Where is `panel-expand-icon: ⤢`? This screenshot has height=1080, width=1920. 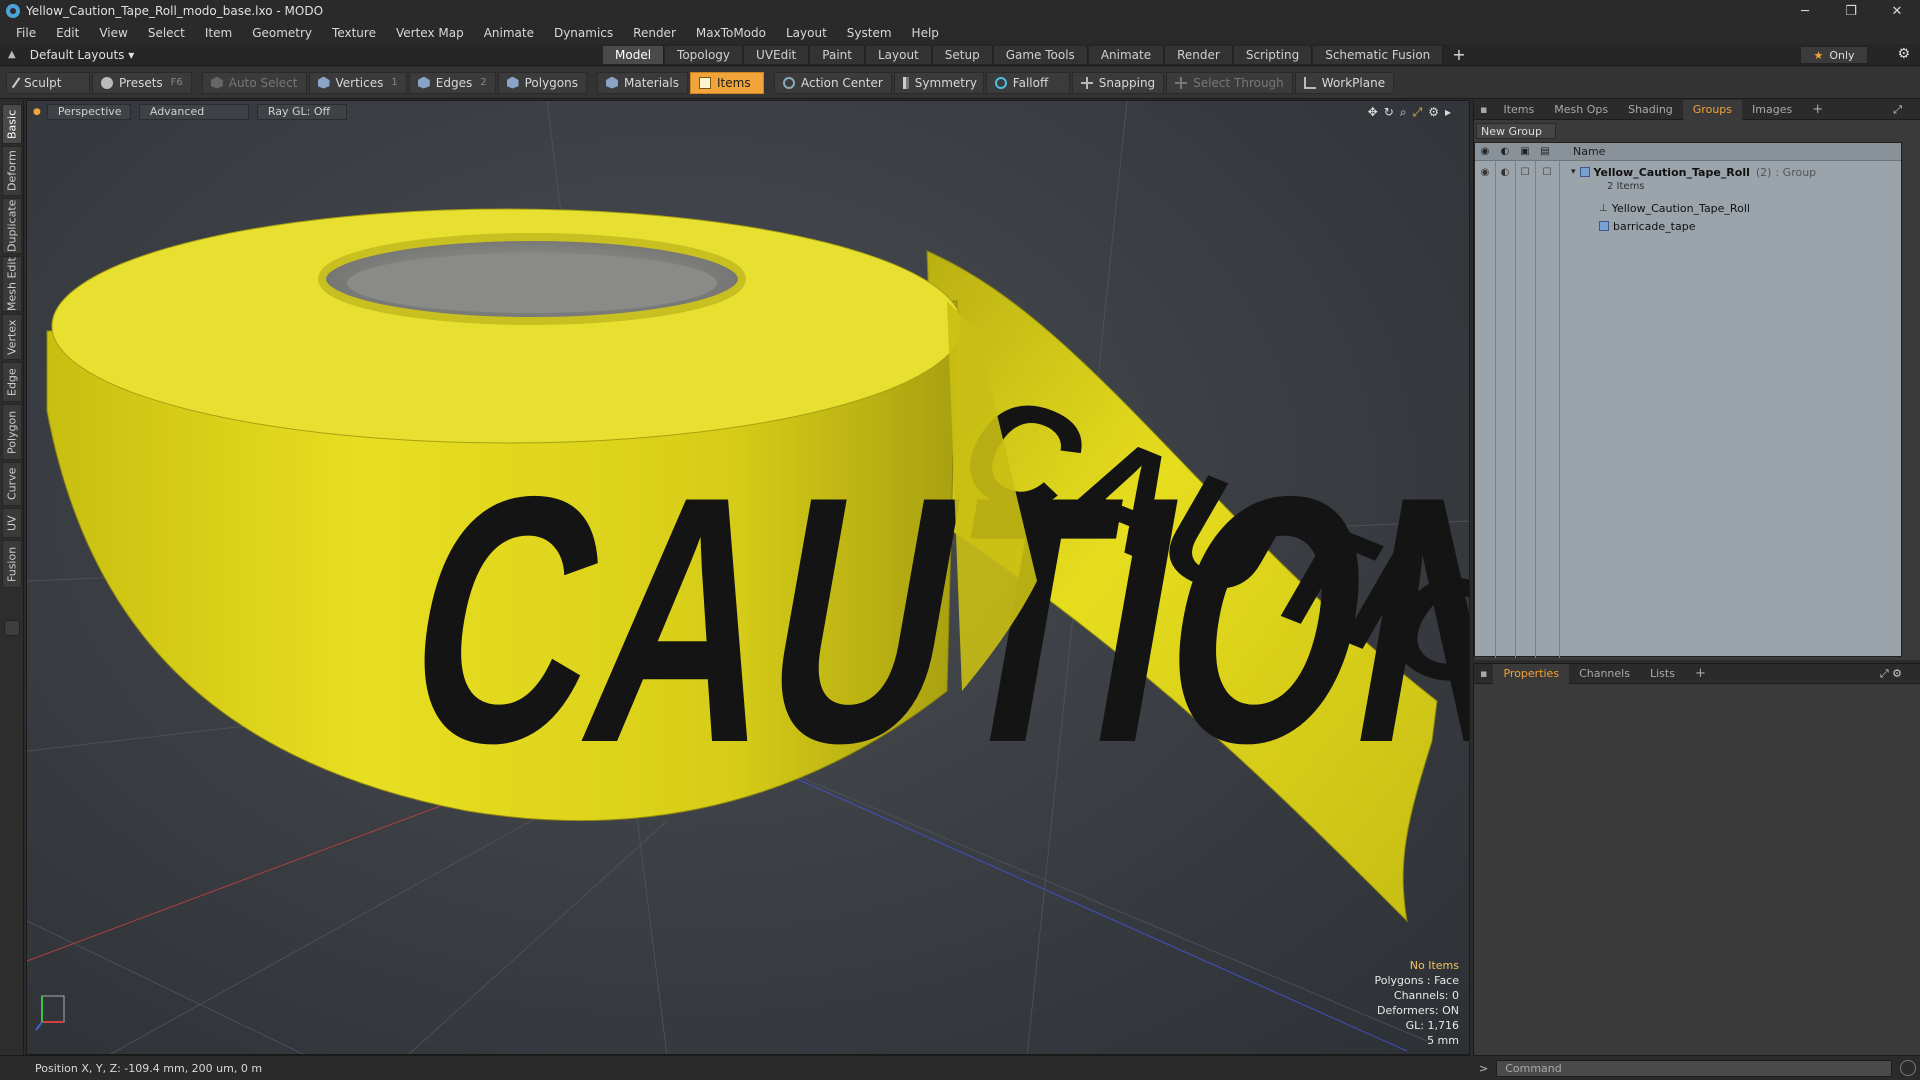 panel-expand-icon: ⤢ is located at coordinates (1897, 110).